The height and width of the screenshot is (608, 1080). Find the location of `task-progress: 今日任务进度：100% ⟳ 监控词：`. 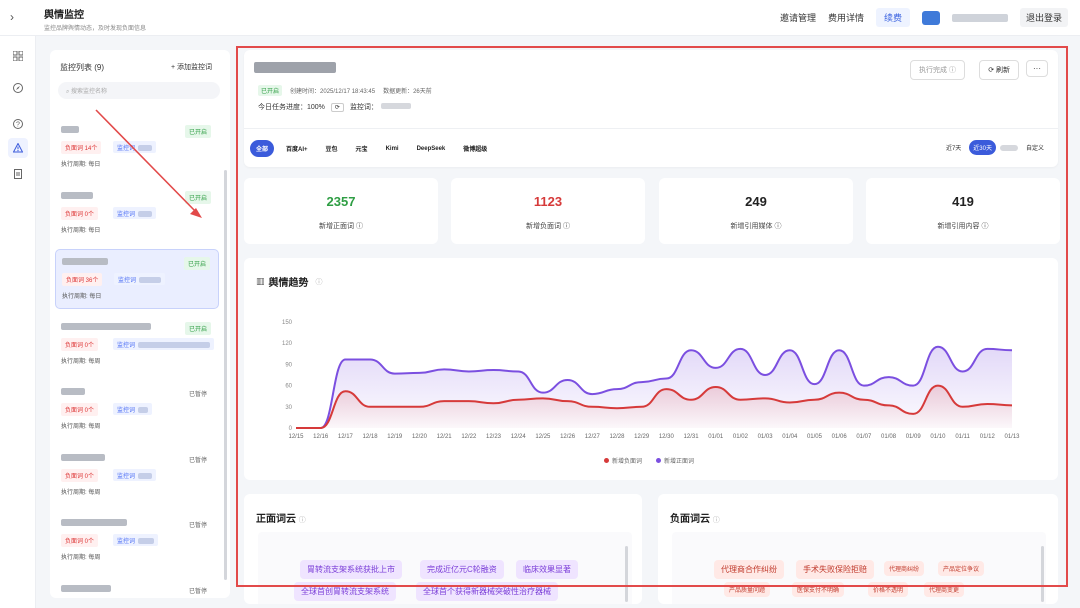

task-progress: 今日任务进度：100% ⟳ 监控词： is located at coordinates (334, 107).